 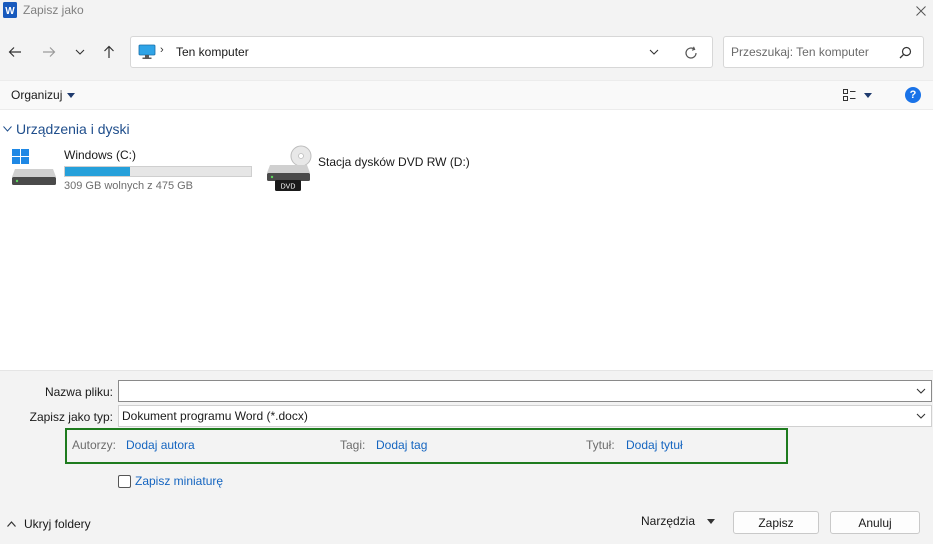 I want to click on drive-usage-fill, so click(x=98, y=171).